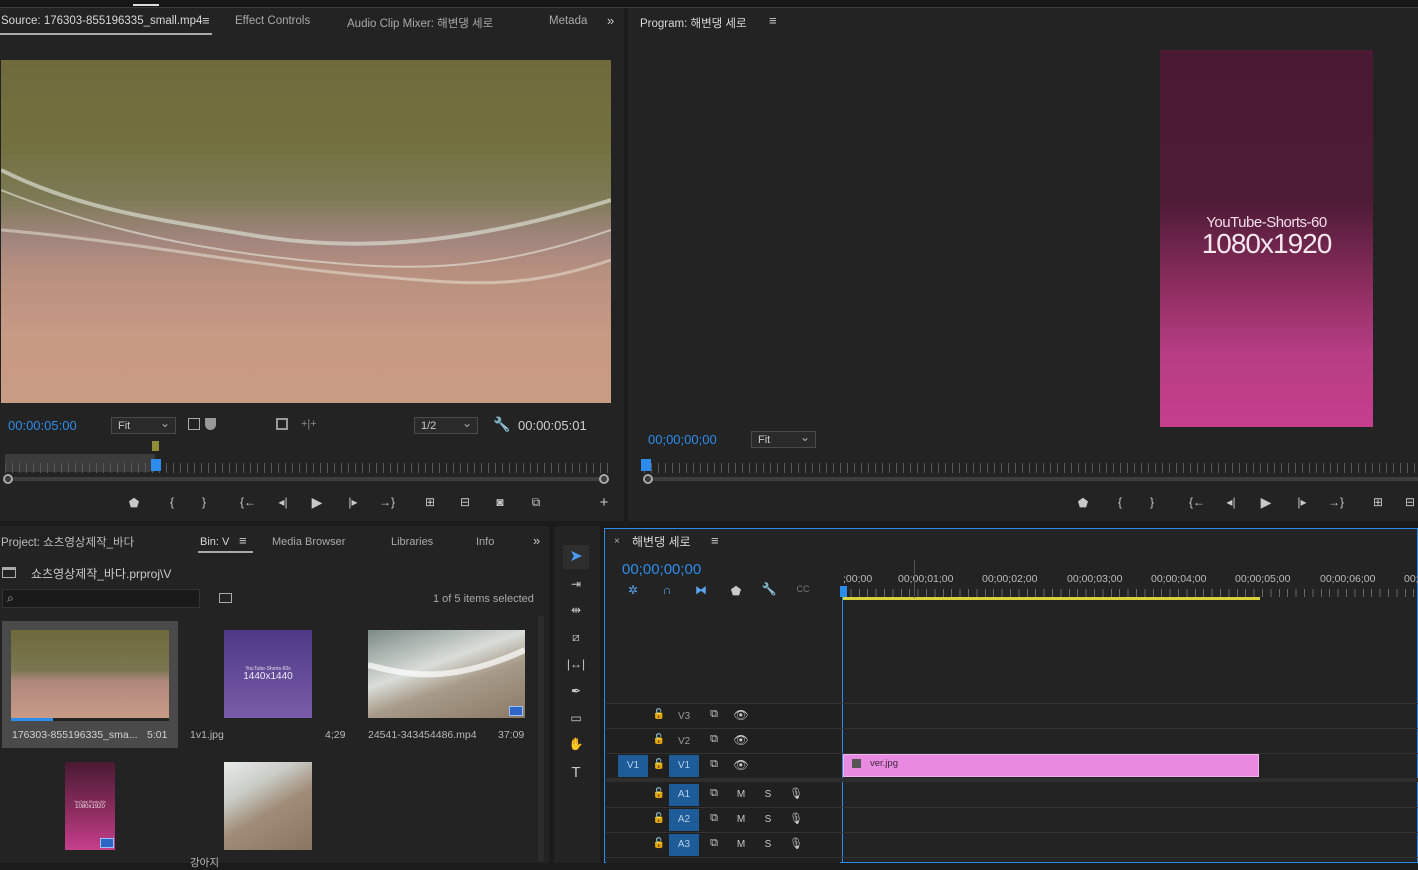  I want to click on program-go-to-in-icon: {←, so click(1197, 502).